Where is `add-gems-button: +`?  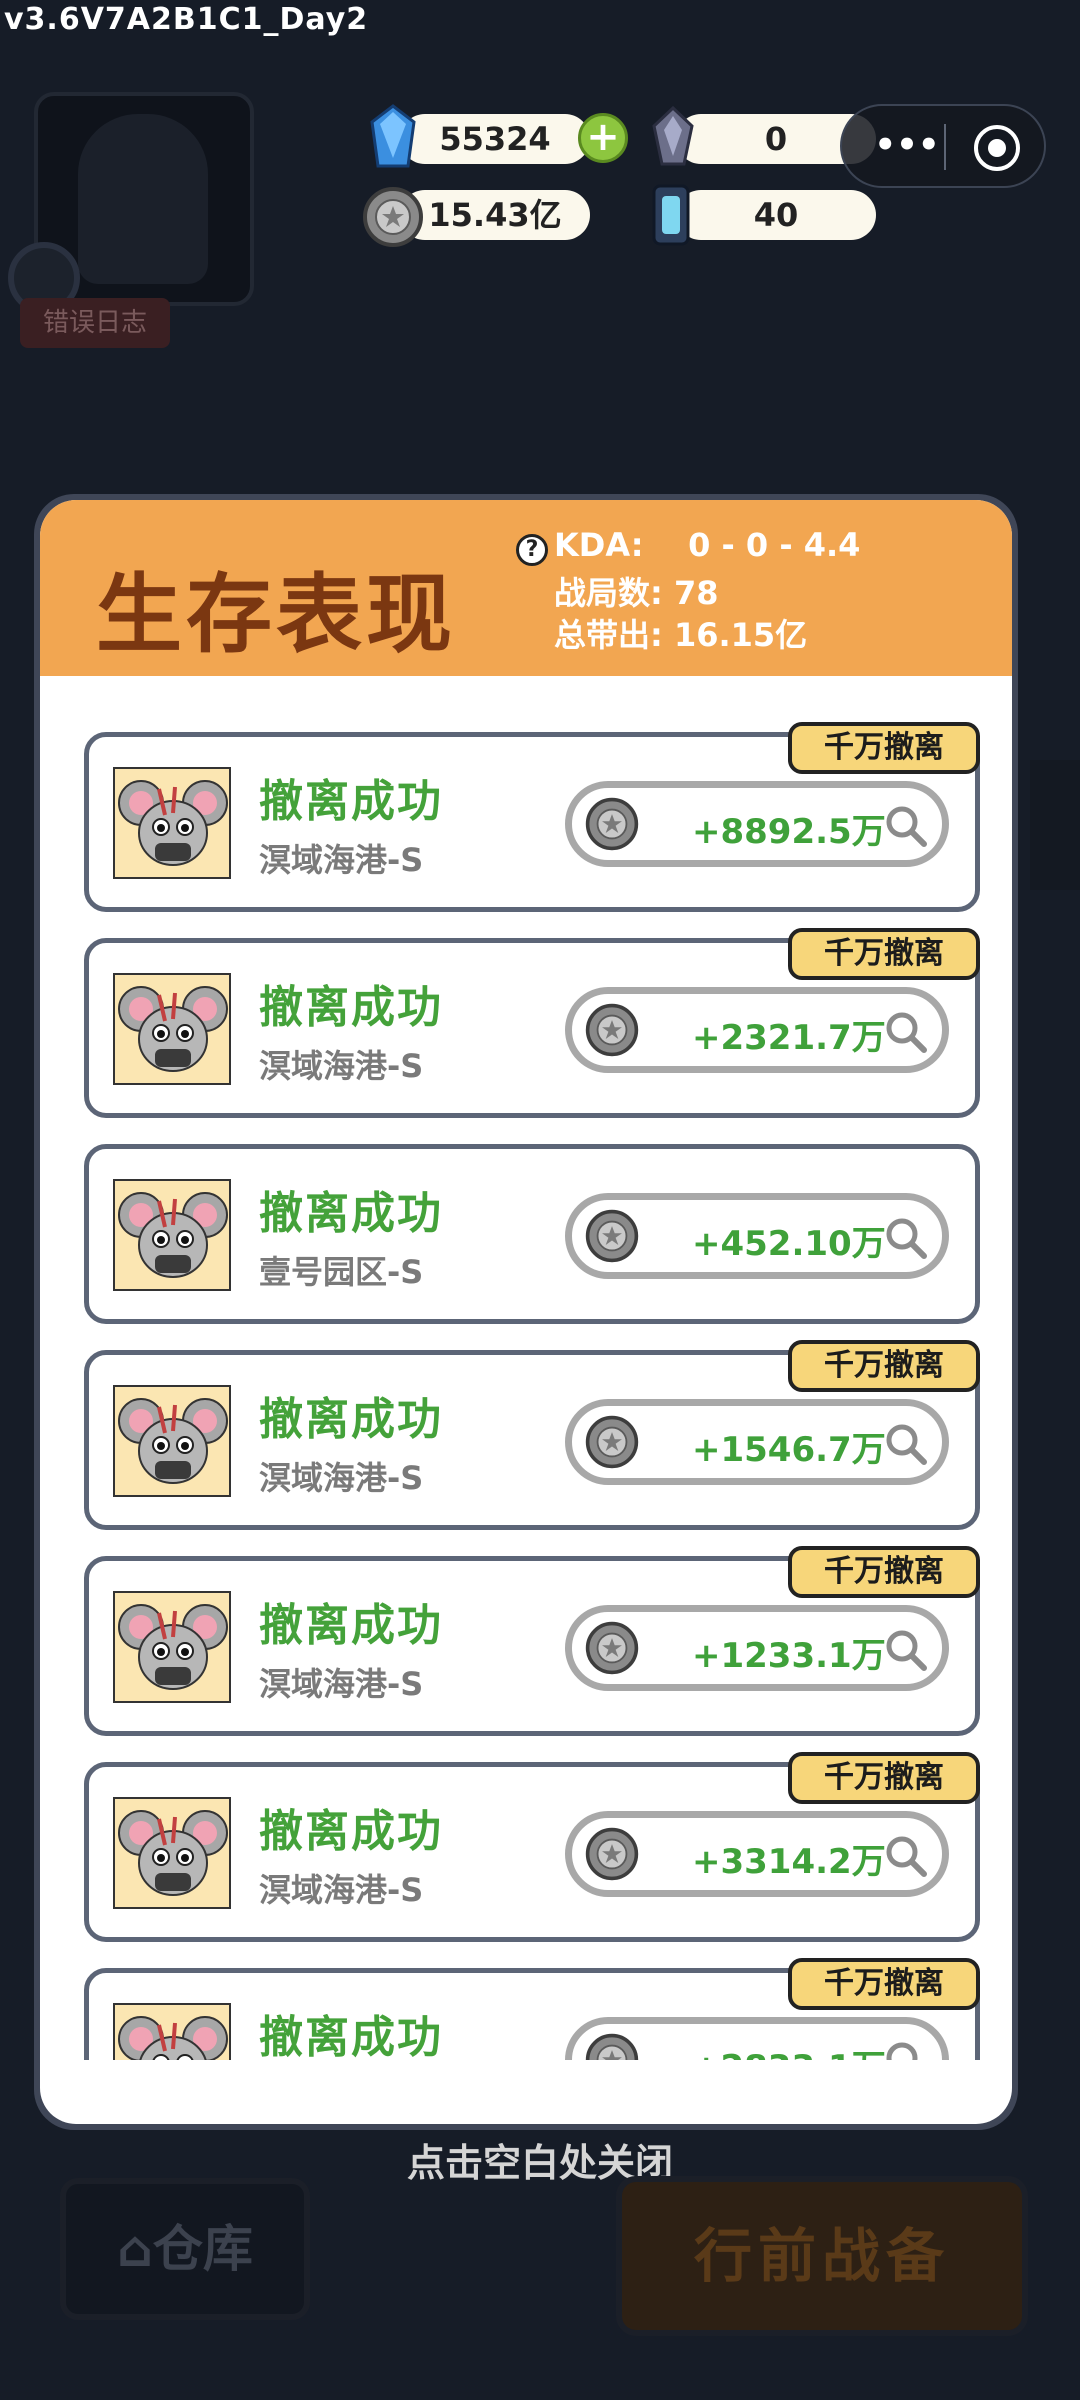
add-gems-button: + is located at coordinates (603, 138).